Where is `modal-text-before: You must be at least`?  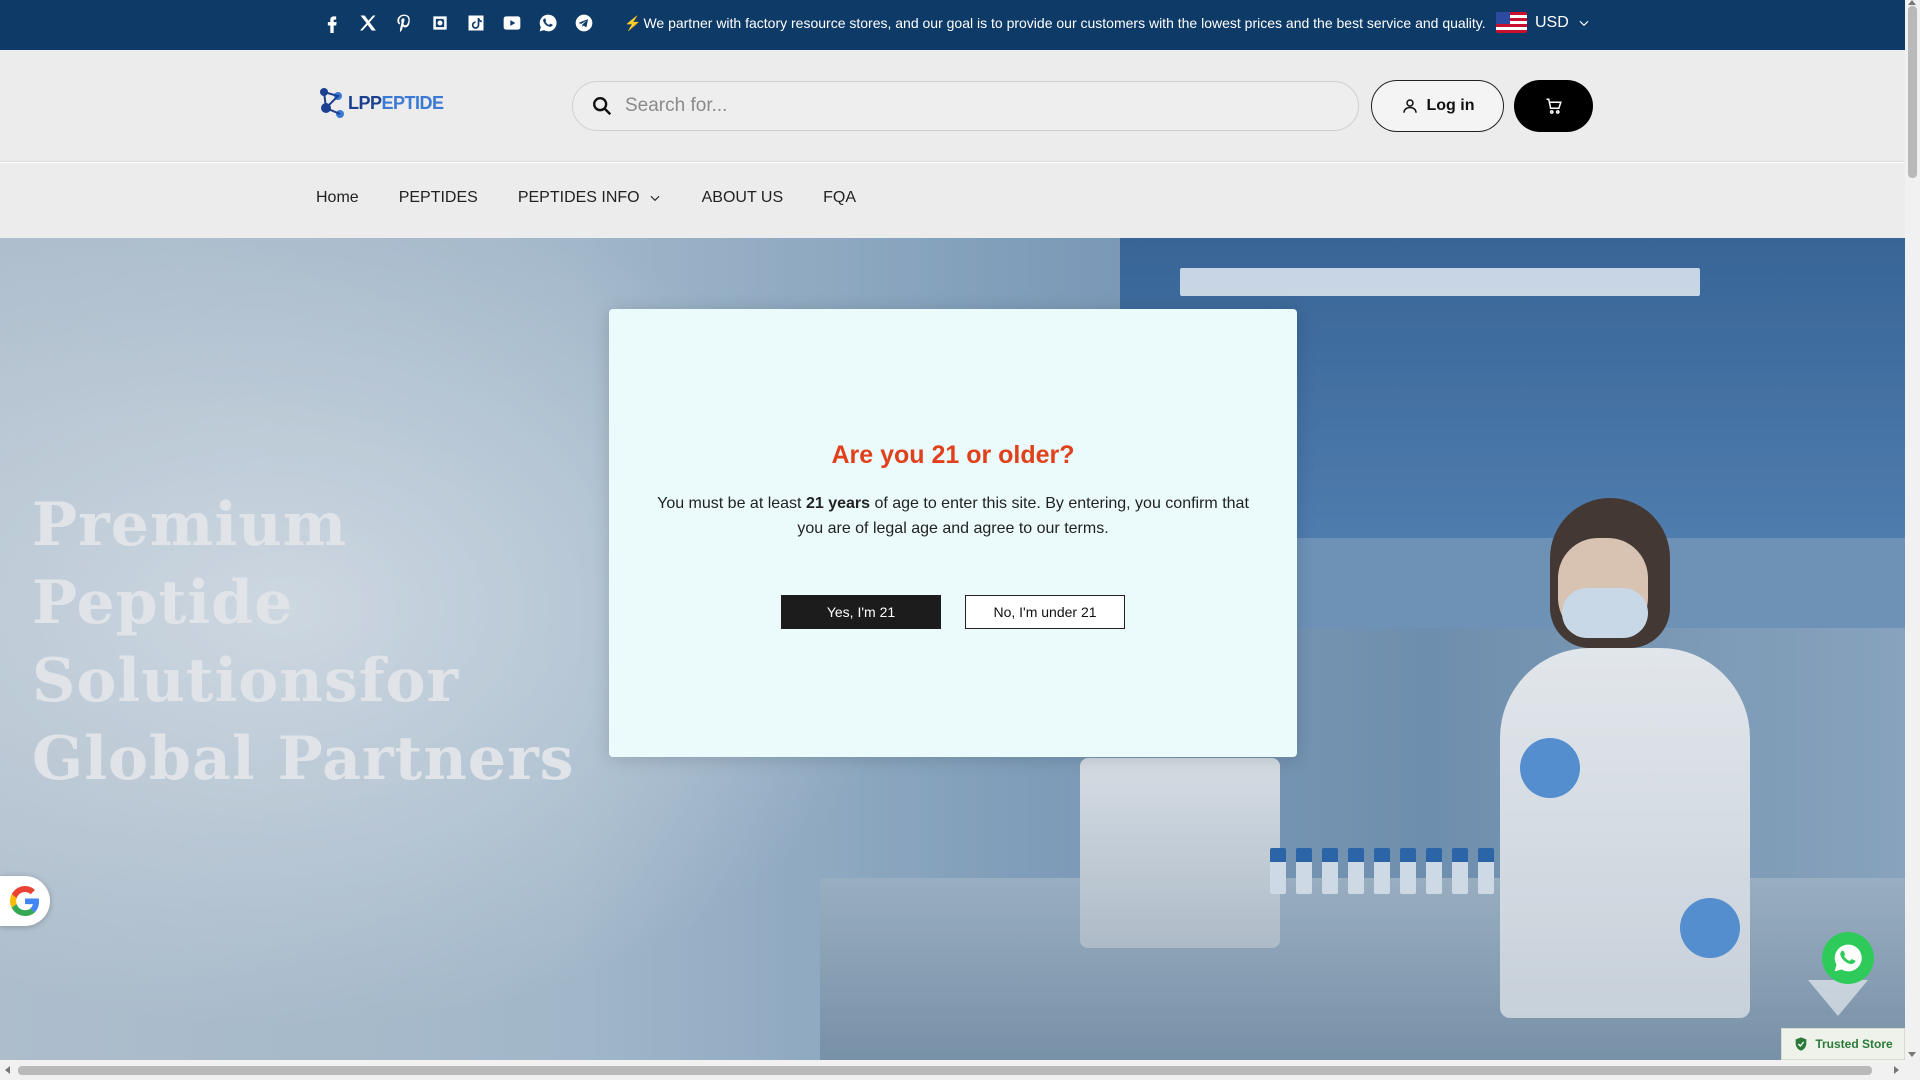 modal-text-before: You must be at least is located at coordinates (731, 503).